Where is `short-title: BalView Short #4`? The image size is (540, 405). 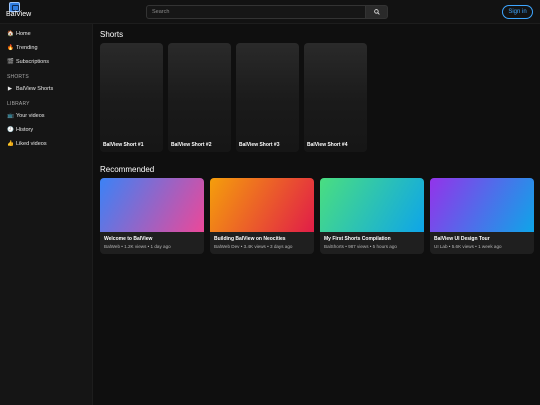 short-title: BalView Short #4 is located at coordinates (327, 145).